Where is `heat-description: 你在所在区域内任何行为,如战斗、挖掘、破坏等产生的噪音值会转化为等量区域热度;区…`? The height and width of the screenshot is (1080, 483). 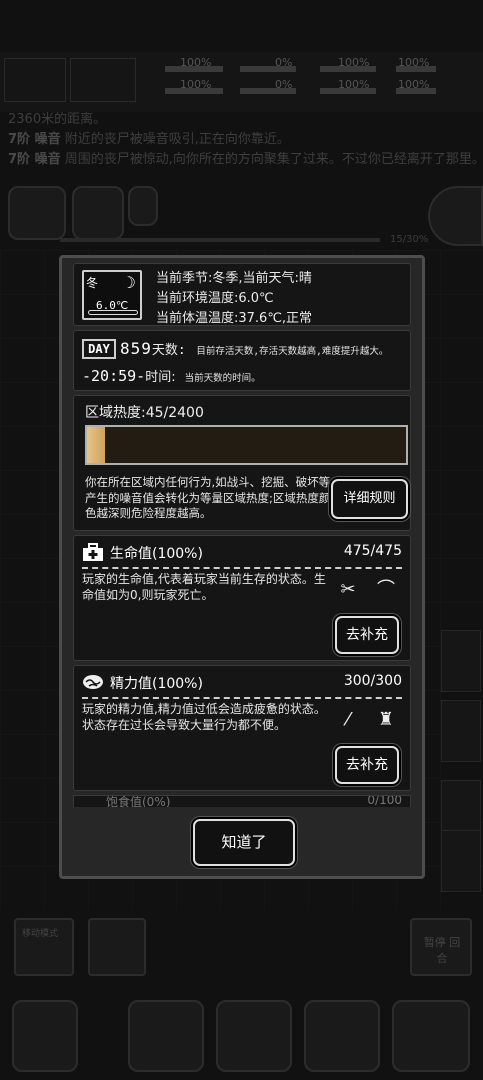
heat-description: 你在所在区域内任何行为,如战斗、挖掘、破坏等产生的噪音值会转化为等量区域热度;区… is located at coordinates (208, 497).